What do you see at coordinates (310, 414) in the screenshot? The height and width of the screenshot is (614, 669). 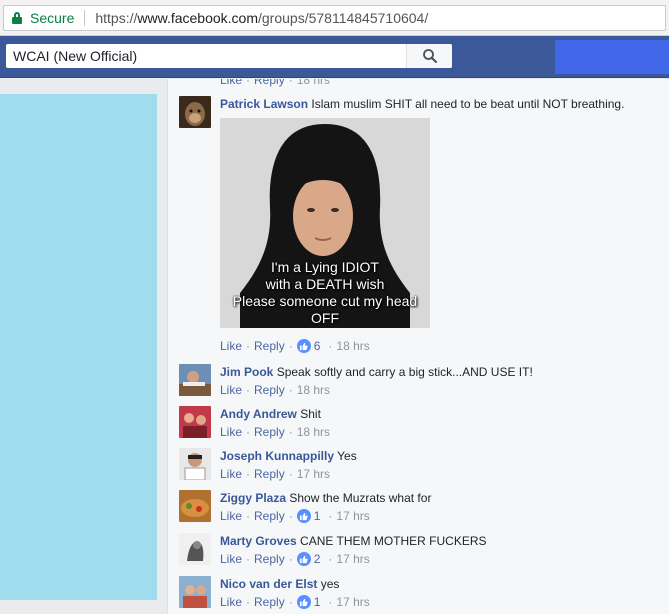 I see `comment-text: Shit` at bounding box center [310, 414].